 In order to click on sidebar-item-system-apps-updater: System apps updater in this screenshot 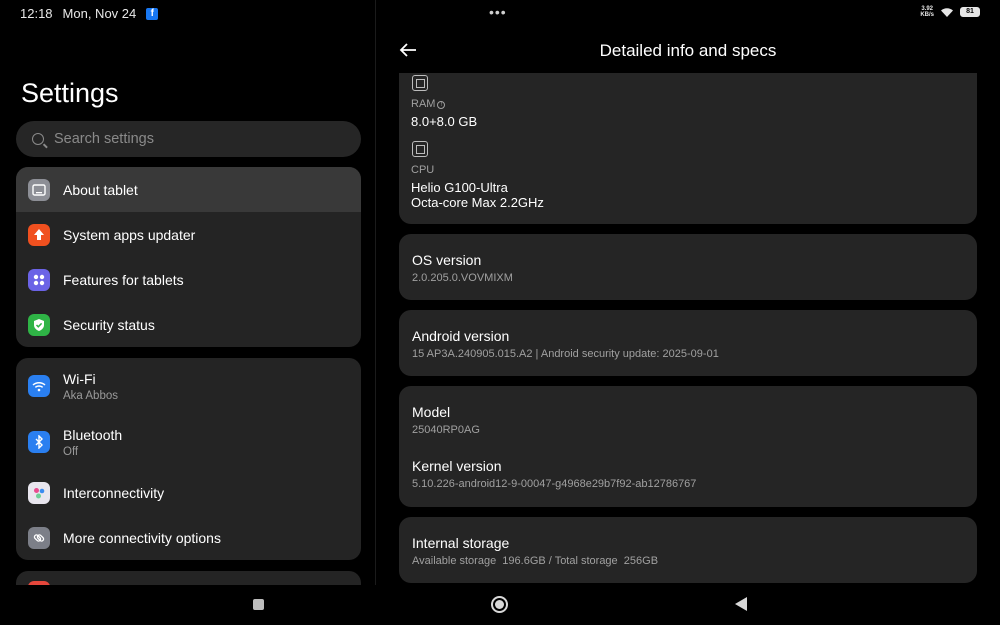, I will do `click(188, 234)`.